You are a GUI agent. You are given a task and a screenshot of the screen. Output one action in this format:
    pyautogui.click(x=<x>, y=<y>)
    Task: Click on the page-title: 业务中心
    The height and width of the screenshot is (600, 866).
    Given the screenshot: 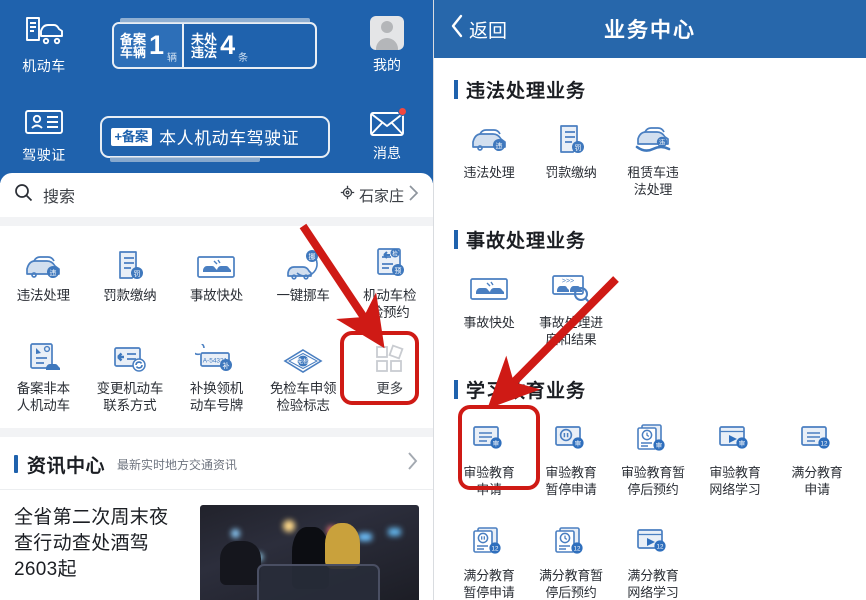 What is the action you would take?
    pyautogui.click(x=650, y=30)
    